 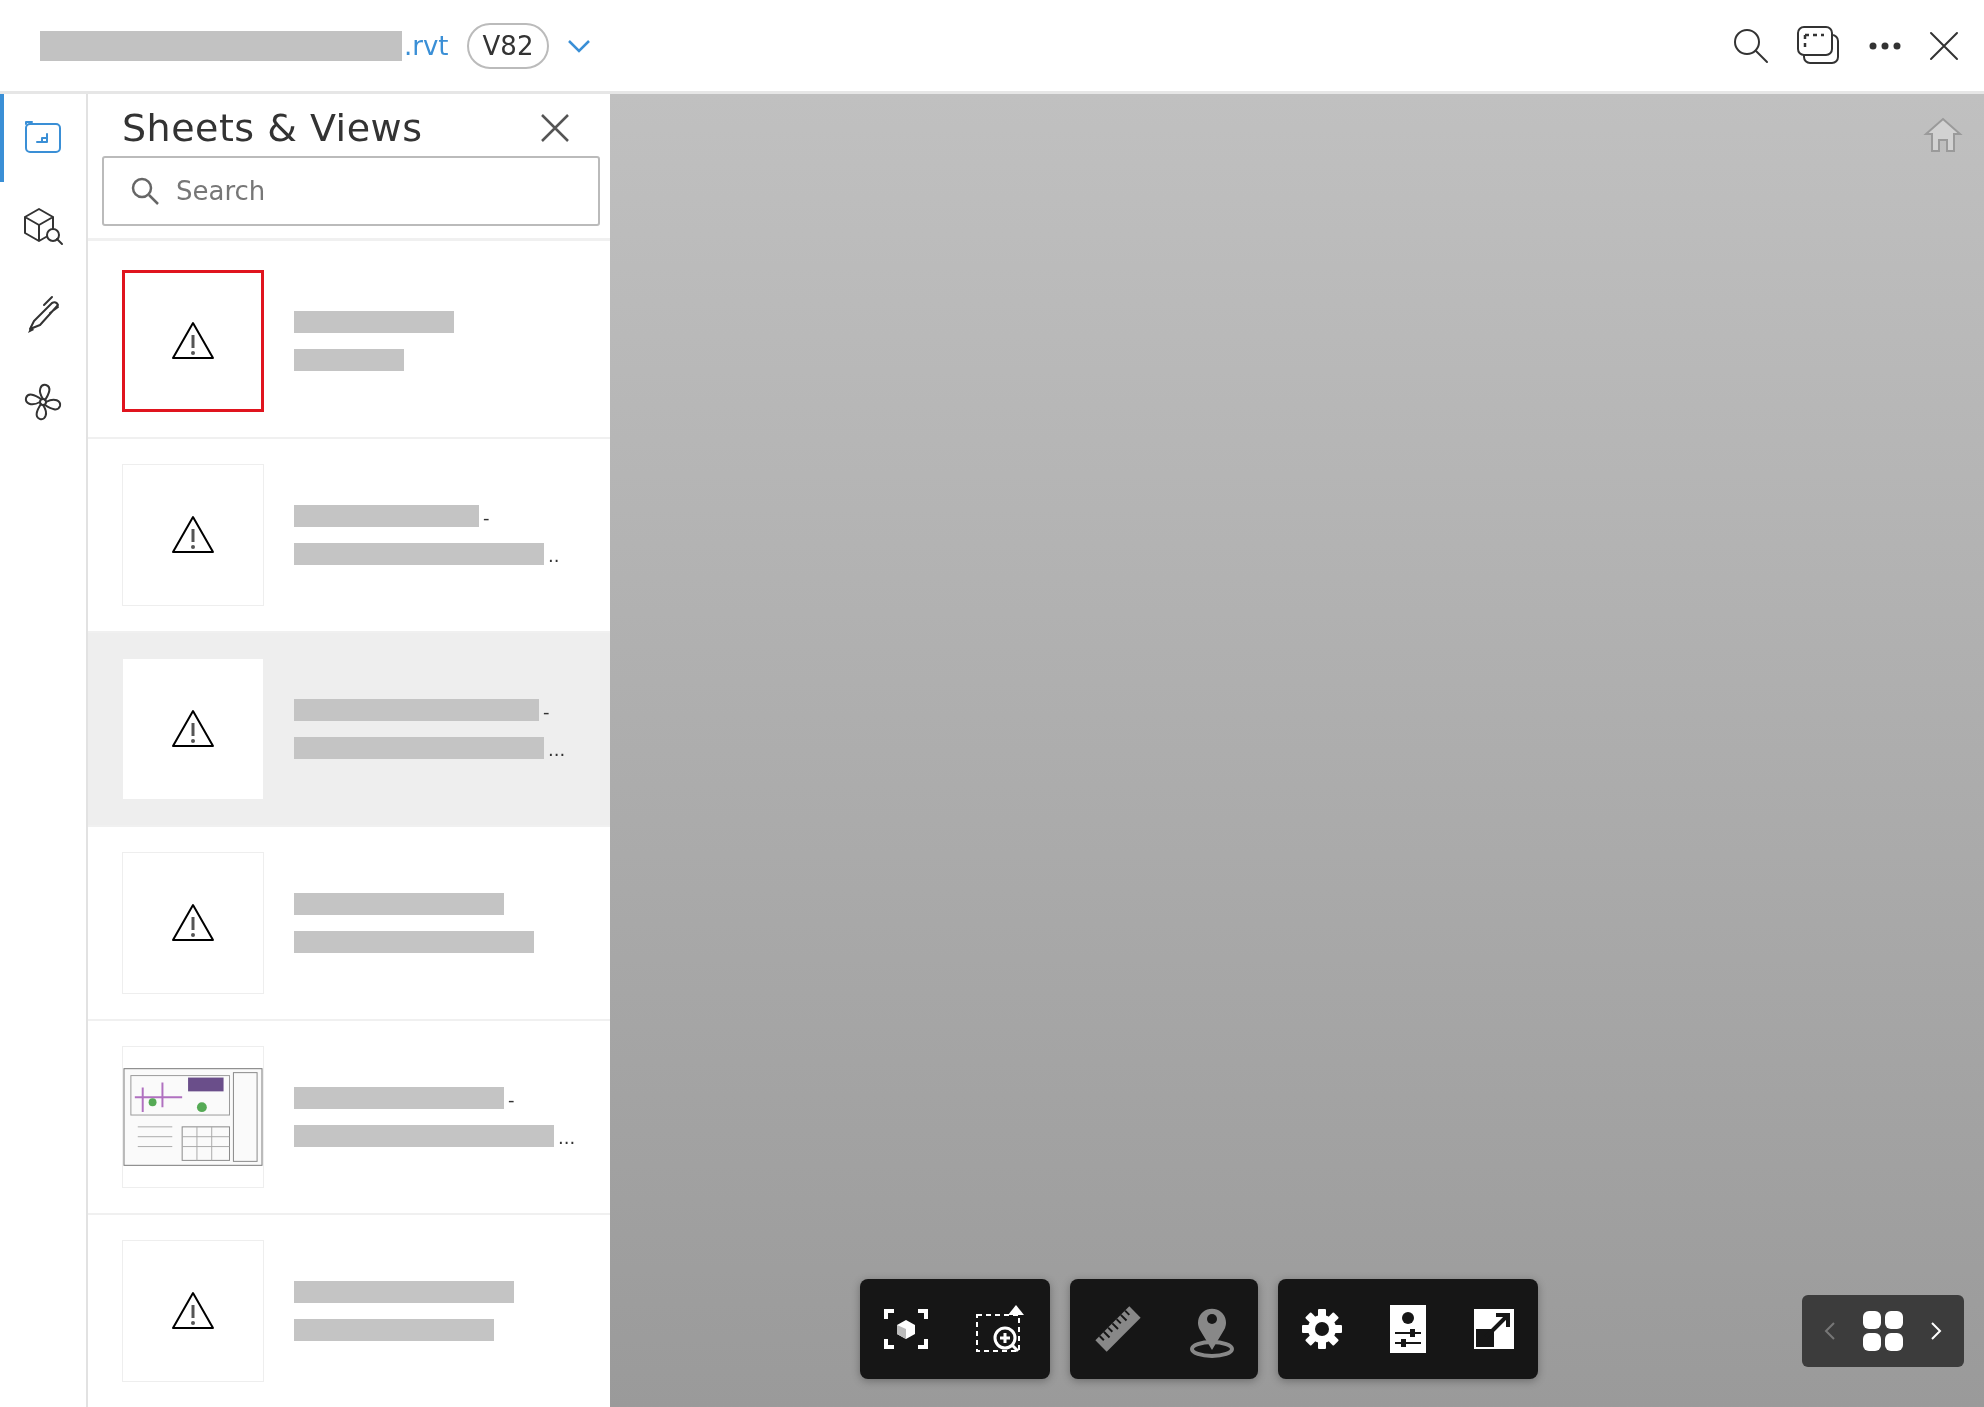 What do you see at coordinates (1494, 1329) in the screenshot?
I see `fullscreen-icon` at bounding box center [1494, 1329].